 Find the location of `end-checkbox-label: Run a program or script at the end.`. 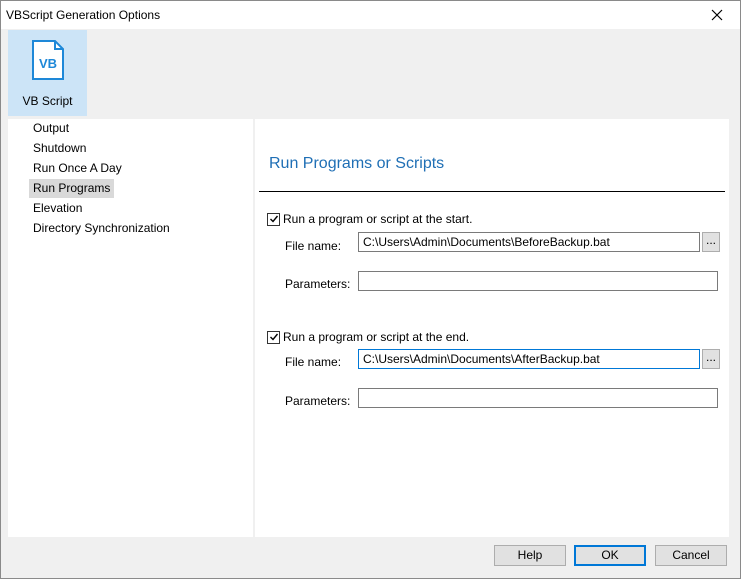

end-checkbox-label: Run a program or script at the end. is located at coordinates (376, 337).